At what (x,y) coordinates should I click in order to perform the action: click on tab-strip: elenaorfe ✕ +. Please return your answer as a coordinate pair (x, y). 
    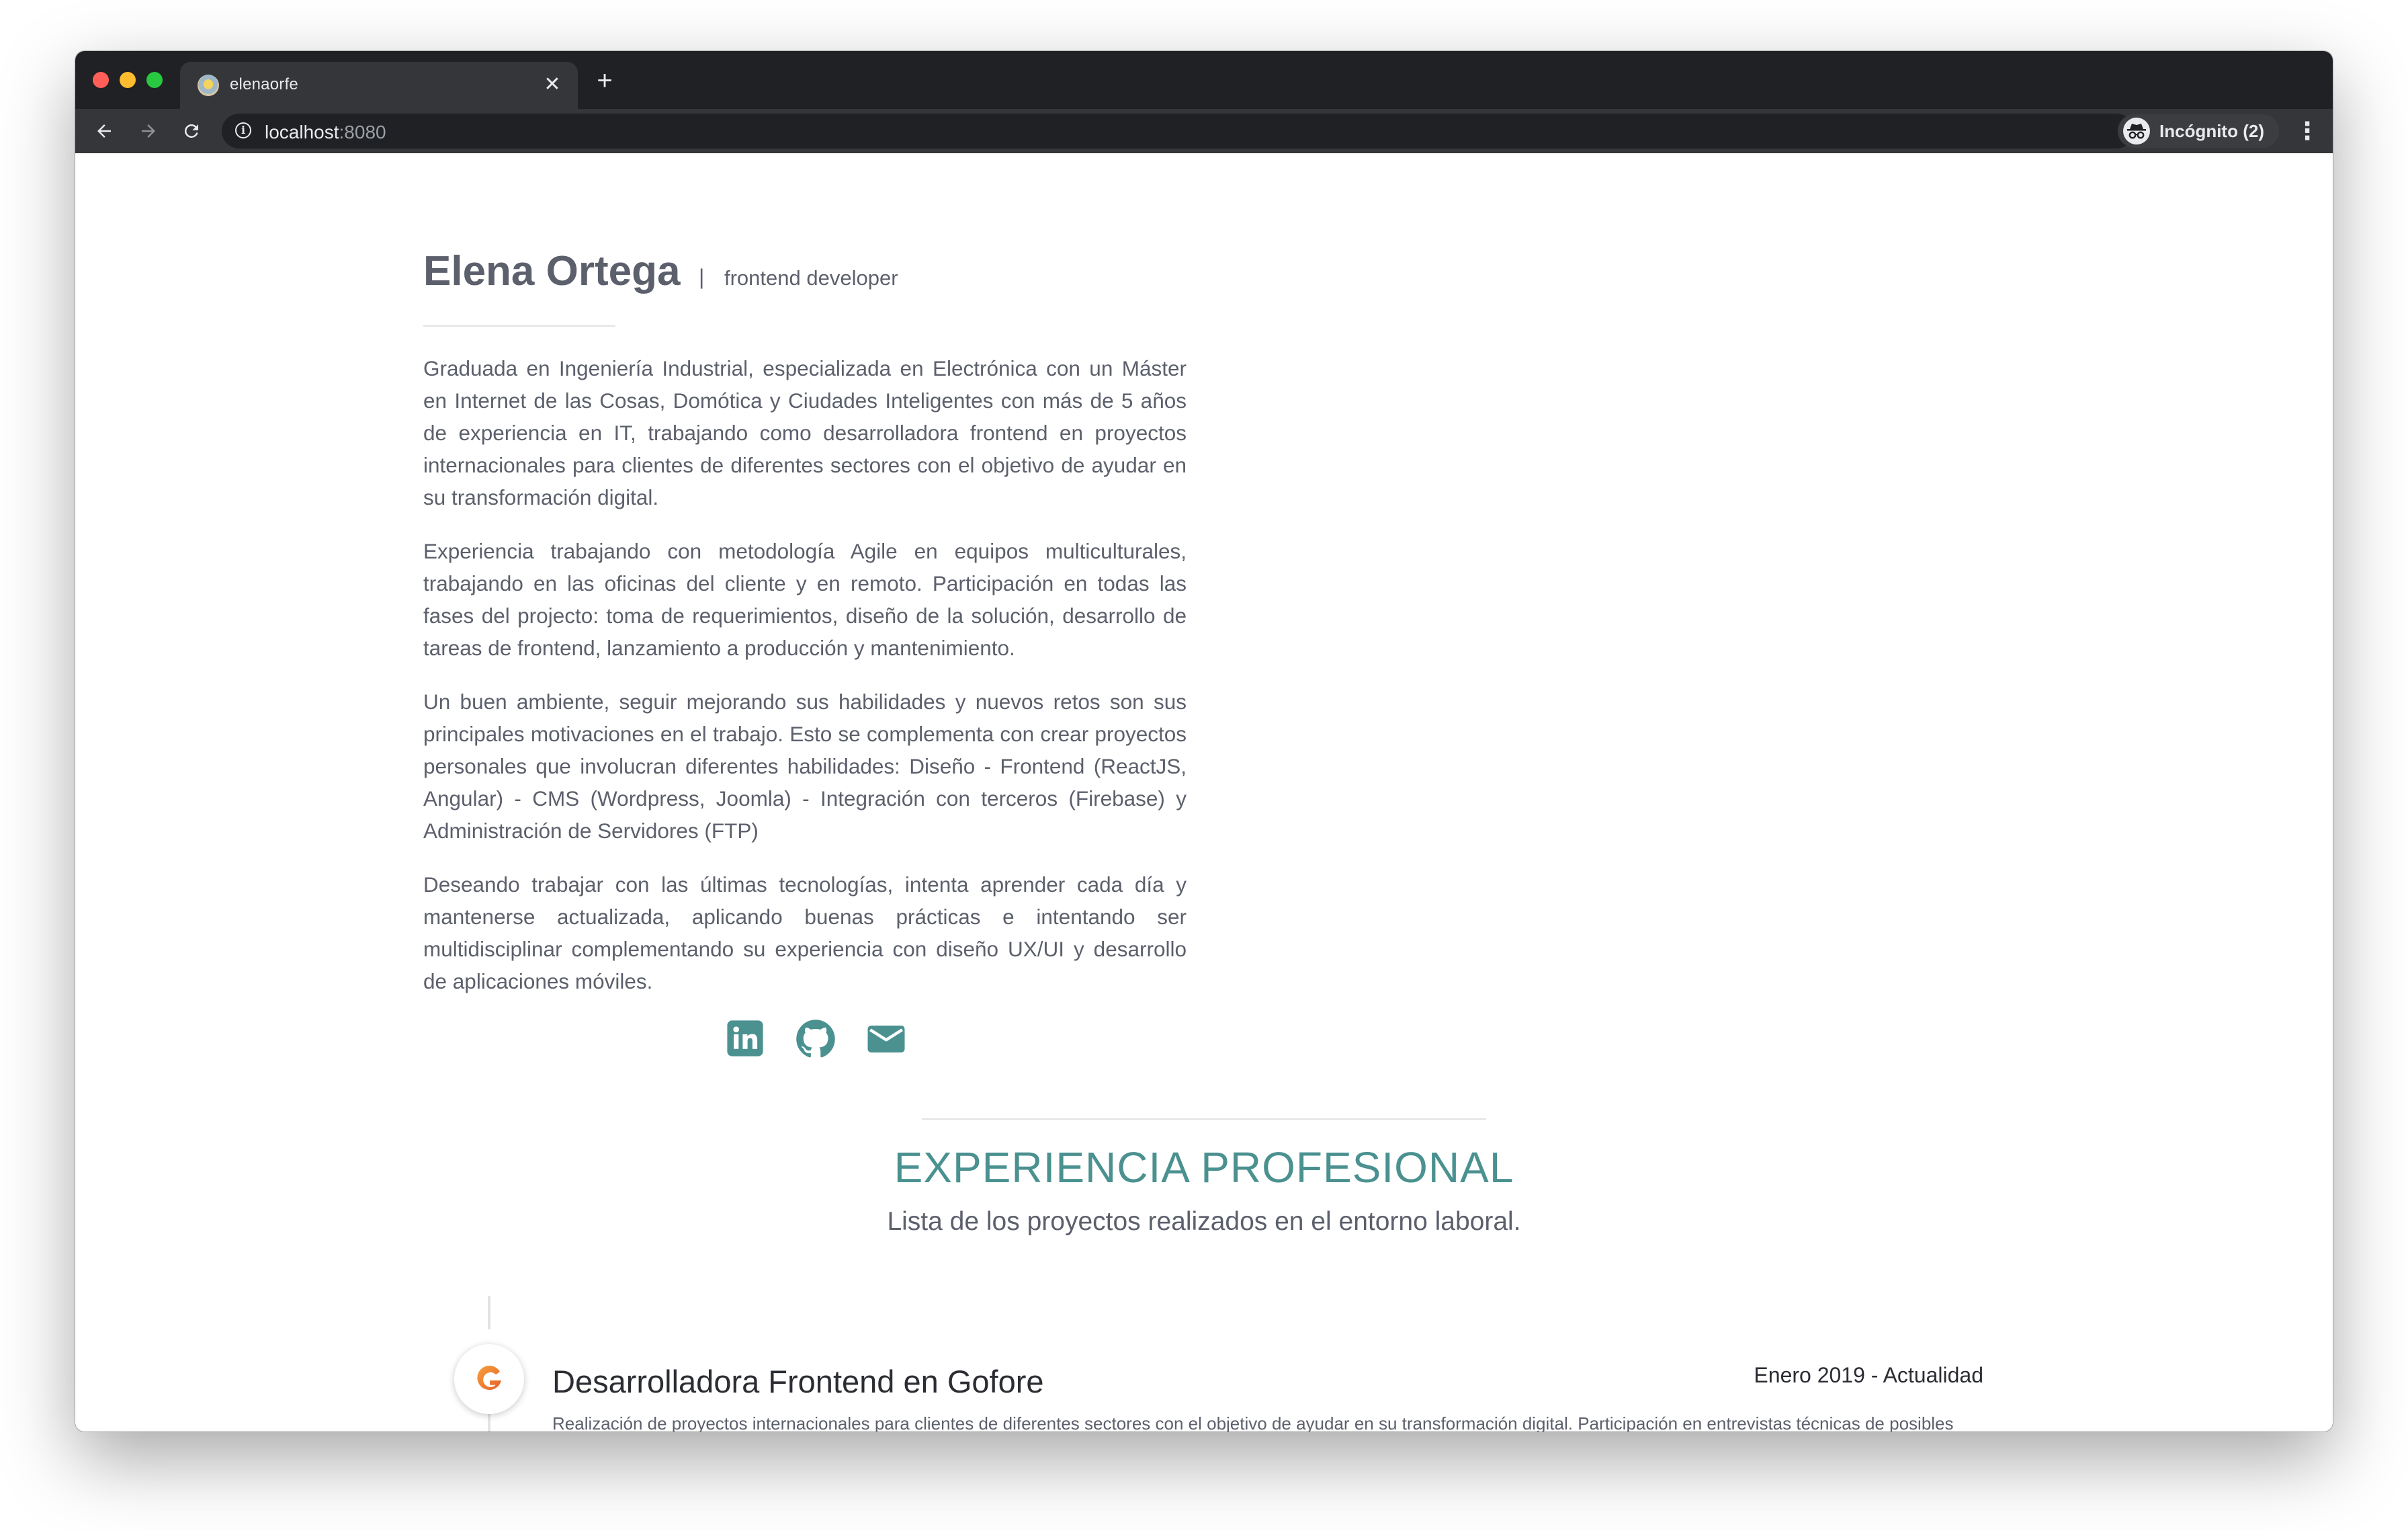
    Looking at the image, I should click on (1204, 80).